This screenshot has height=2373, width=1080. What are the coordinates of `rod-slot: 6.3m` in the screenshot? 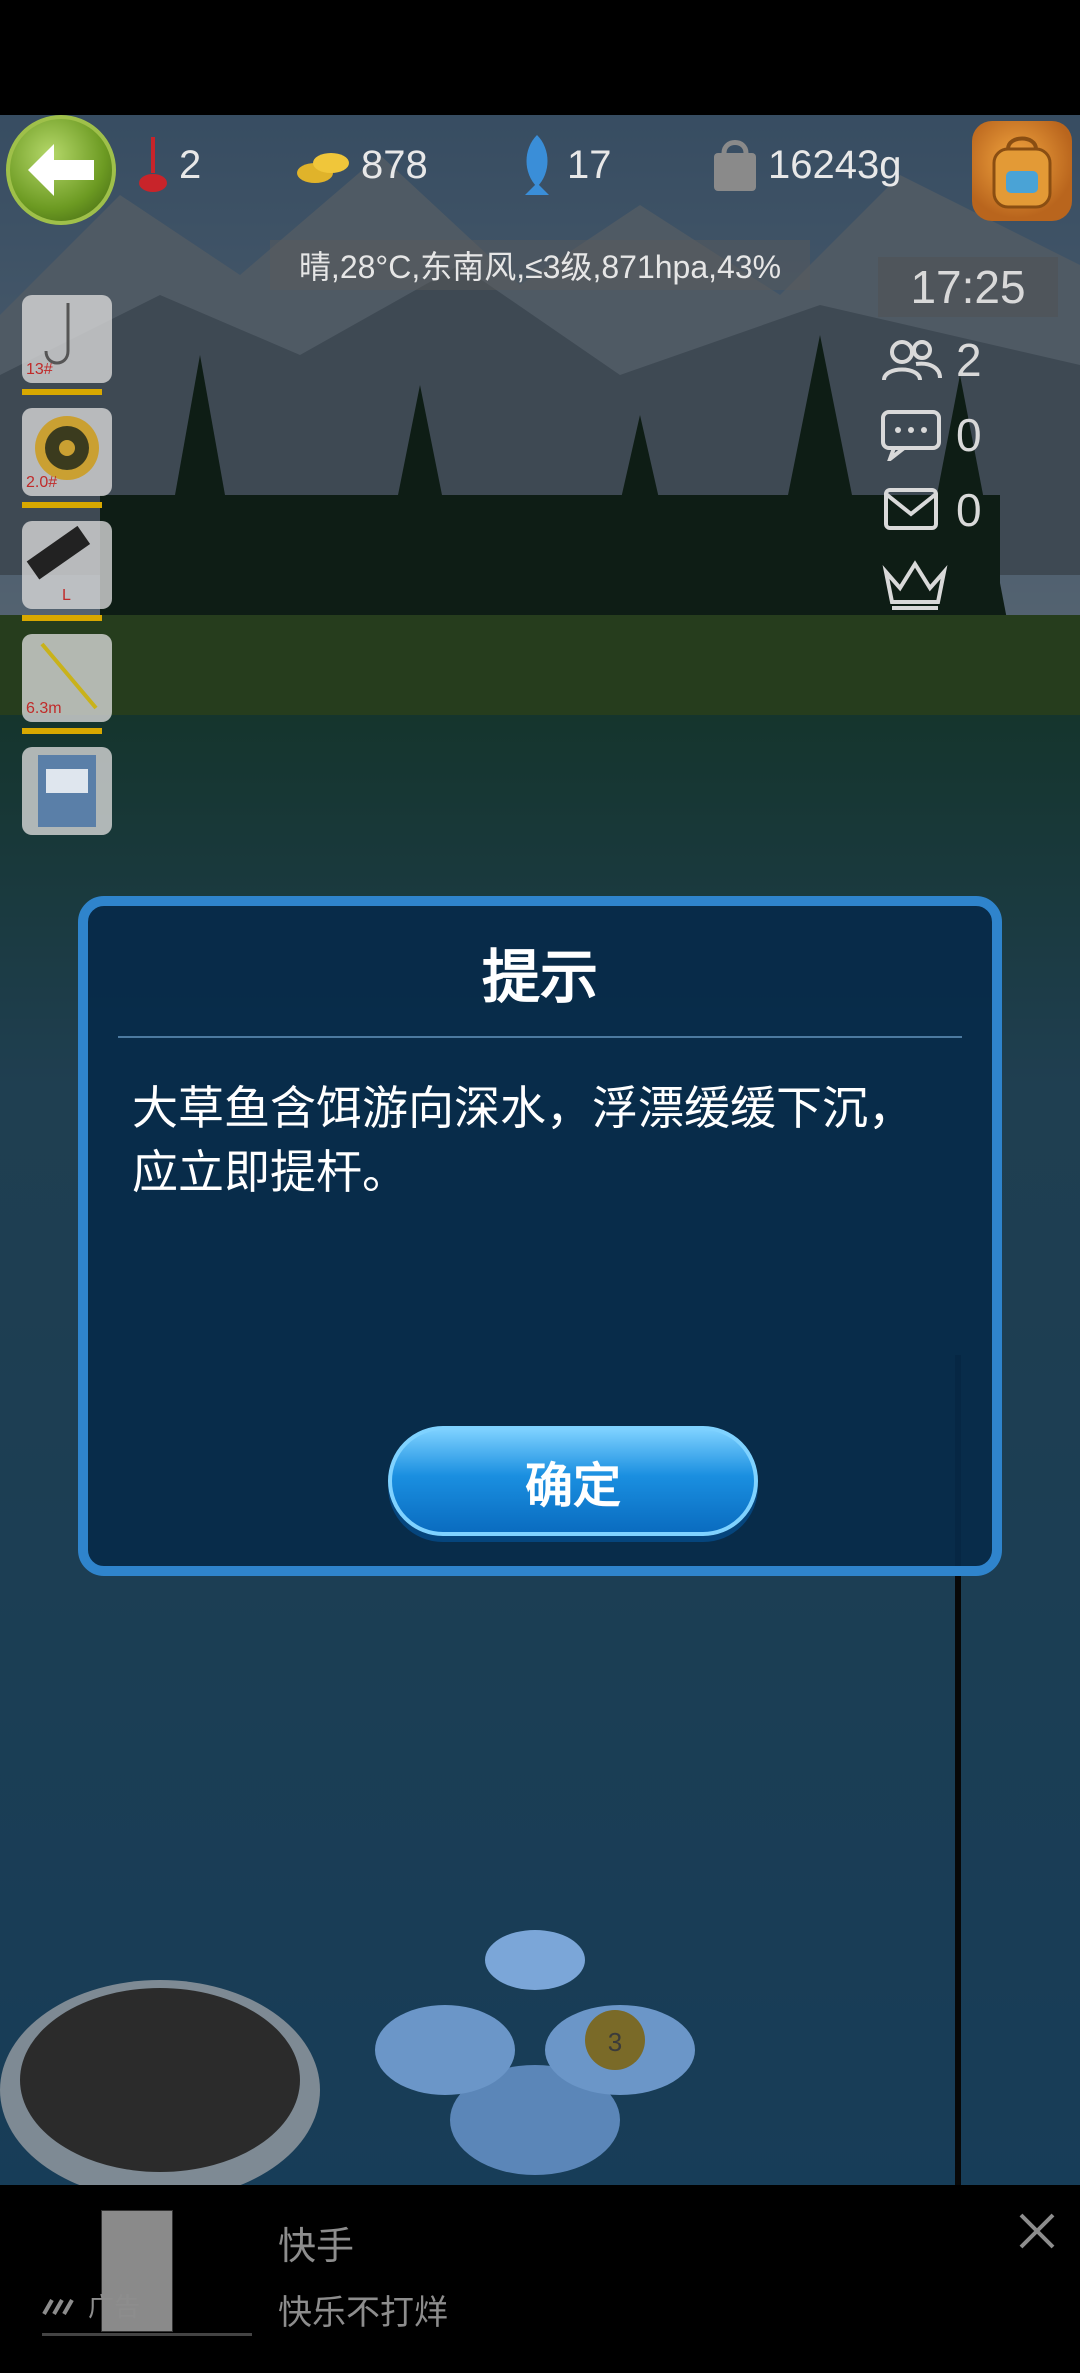 It's located at (67, 678).